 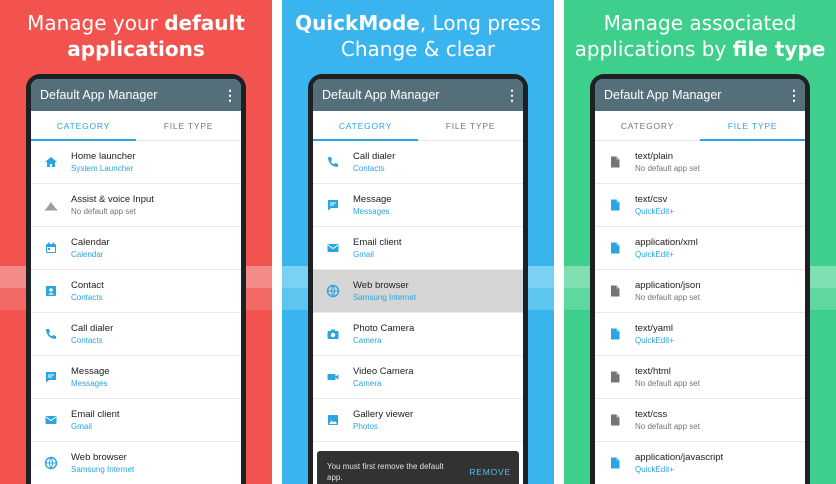 What do you see at coordinates (383, 371) in the screenshot?
I see `list-item-title: Video Camera` at bounding box center [383, 371].